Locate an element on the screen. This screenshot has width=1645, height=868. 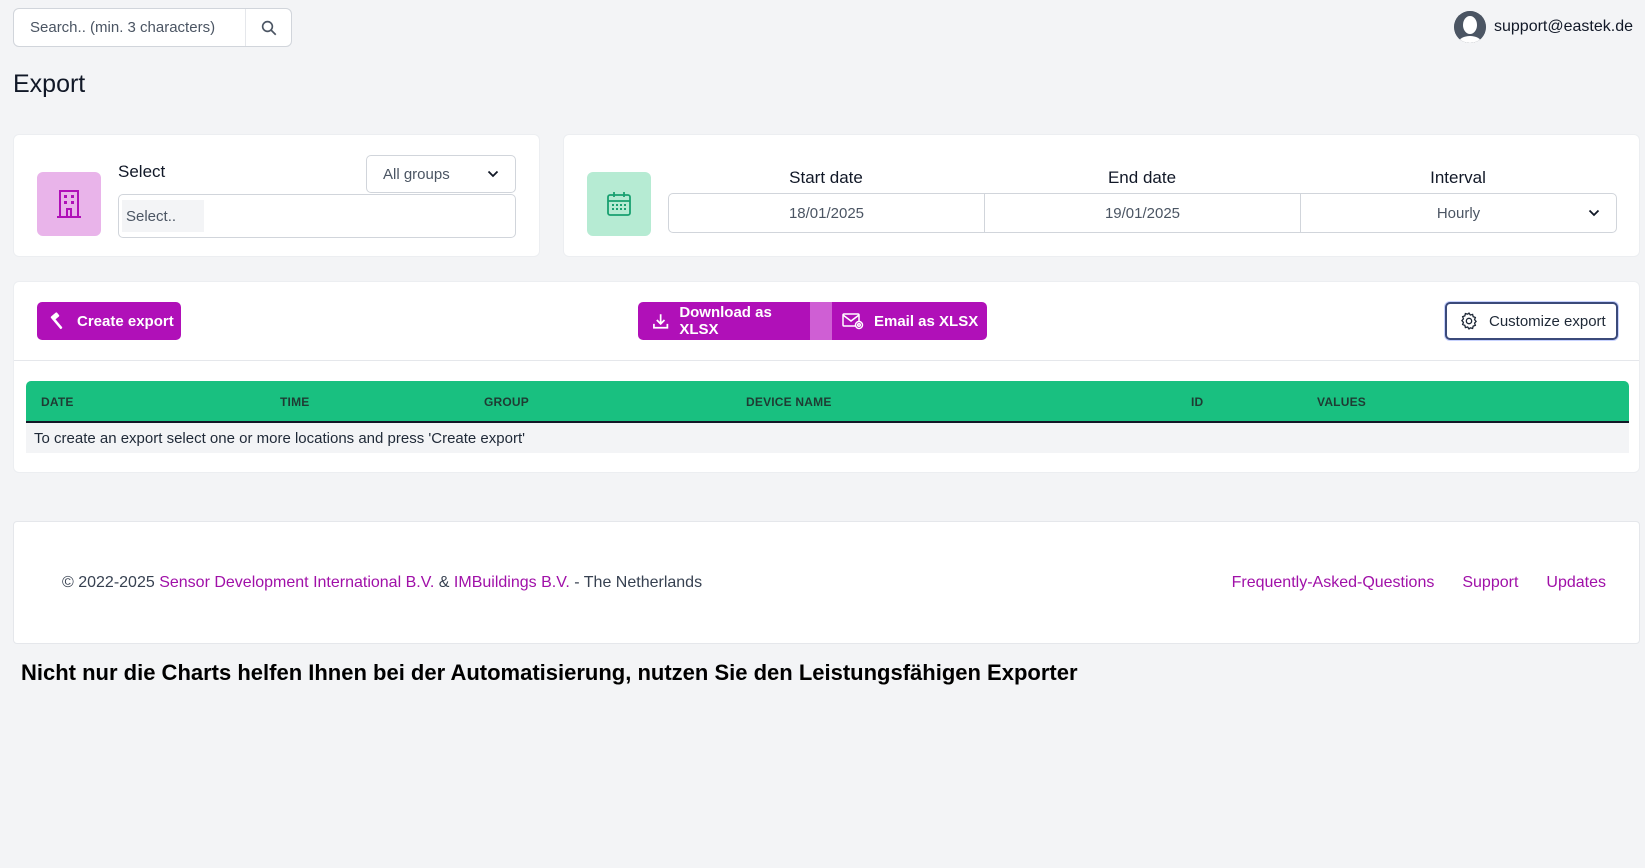
footer-link-support: Support is located at coordinates (1490, 583).